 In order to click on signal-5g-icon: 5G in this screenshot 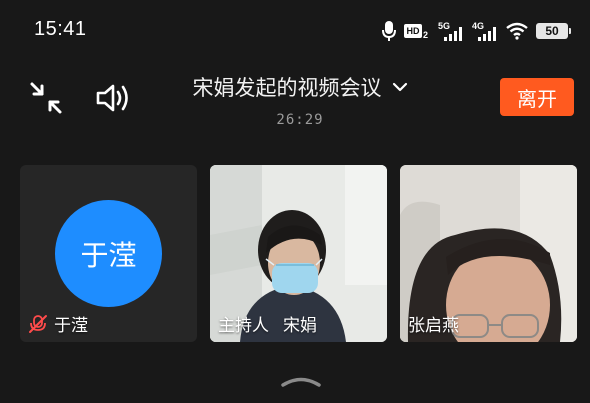, I will do `click(451, 31)`.